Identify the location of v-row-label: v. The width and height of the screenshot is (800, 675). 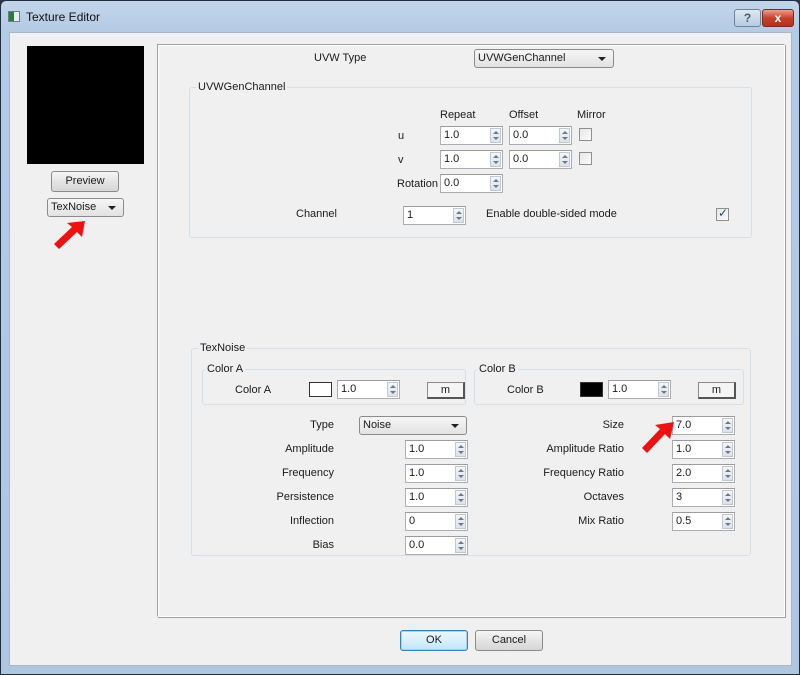
(401, 160).